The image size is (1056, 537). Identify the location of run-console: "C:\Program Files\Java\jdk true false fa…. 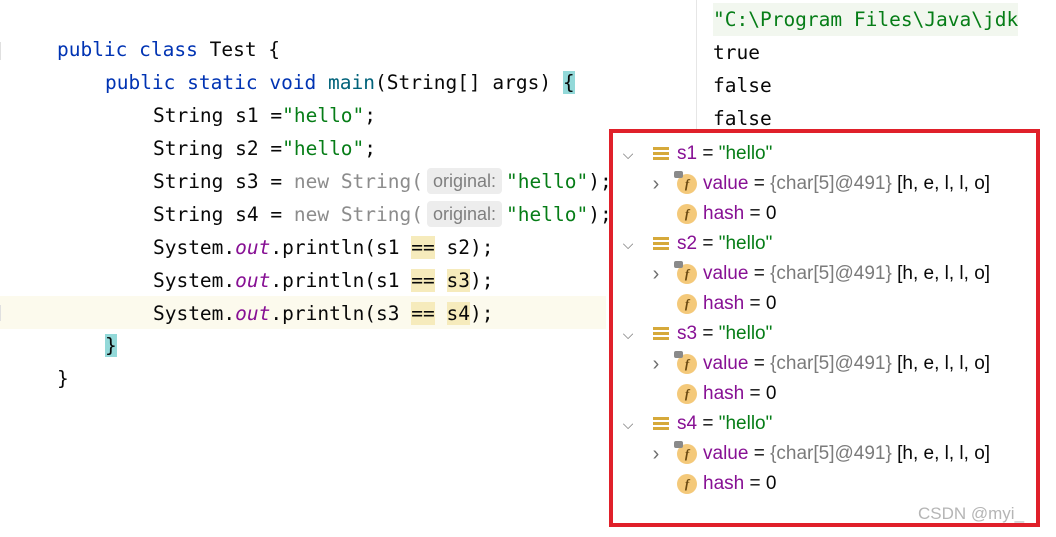
(876, 70).